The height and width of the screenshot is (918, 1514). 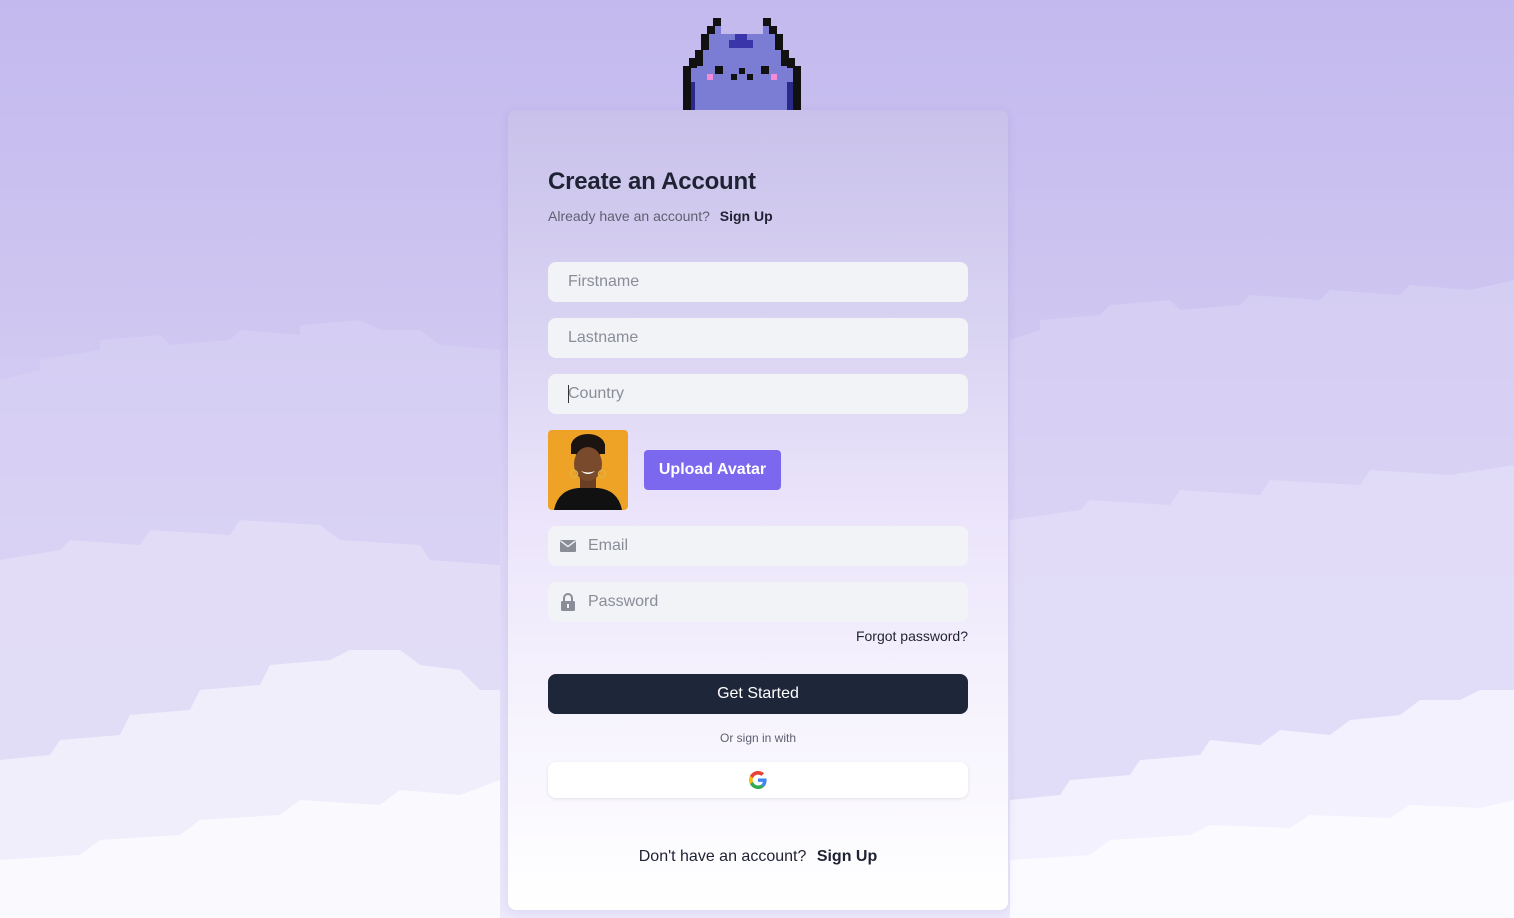 What do you see at coordinates (568, 394) in the screenshot?
I see `text-caret` at bounding box center [568, 394].